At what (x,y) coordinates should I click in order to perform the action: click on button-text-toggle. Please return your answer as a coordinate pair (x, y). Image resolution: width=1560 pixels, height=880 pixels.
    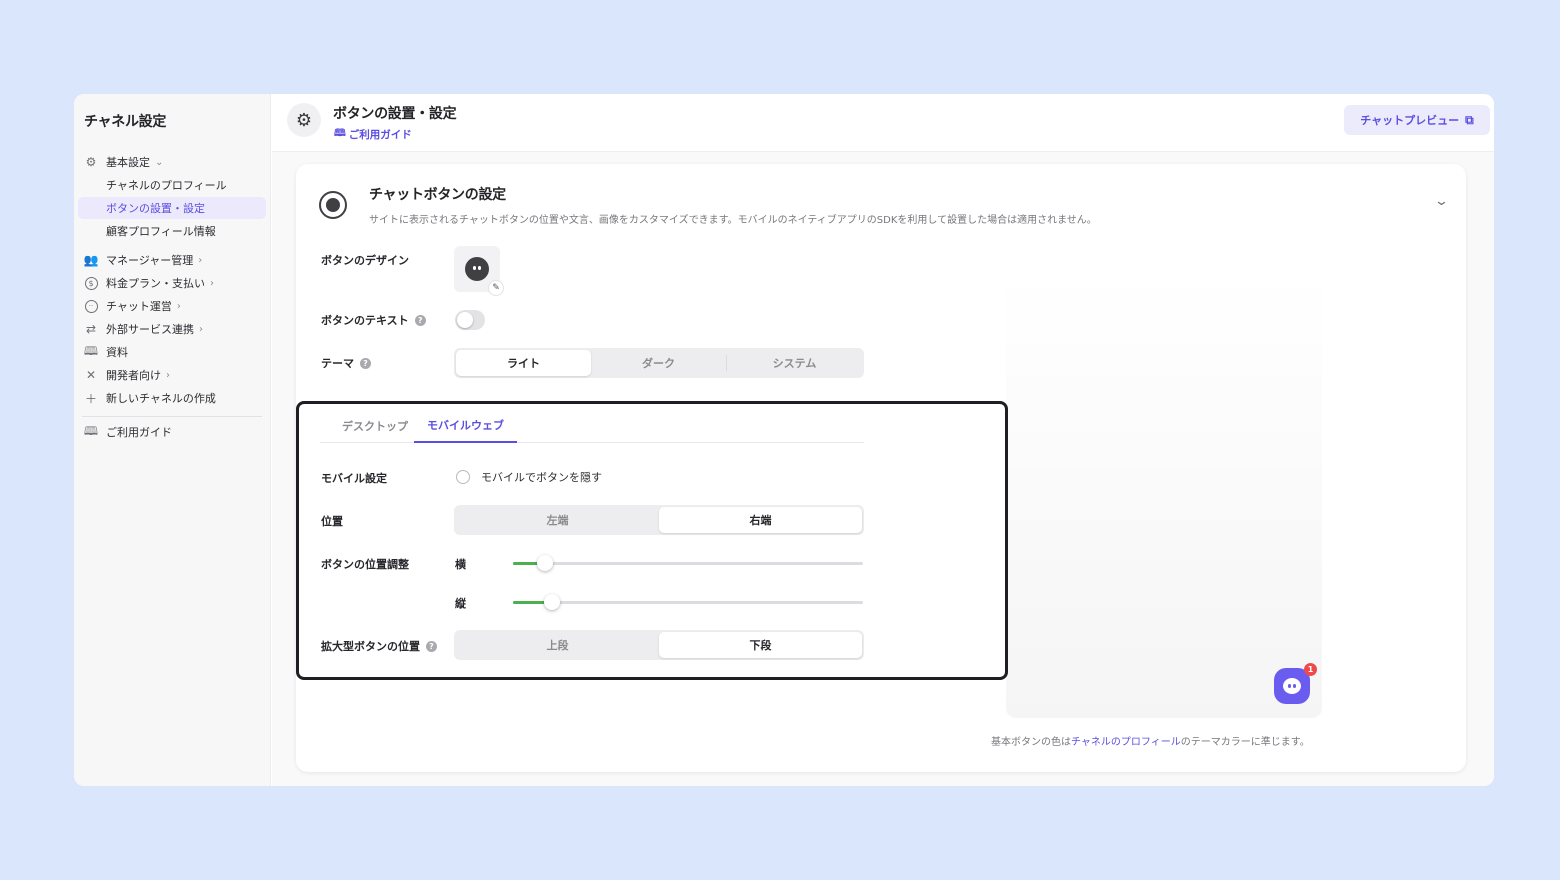
    Looking at the image, I should click on (470, 320).